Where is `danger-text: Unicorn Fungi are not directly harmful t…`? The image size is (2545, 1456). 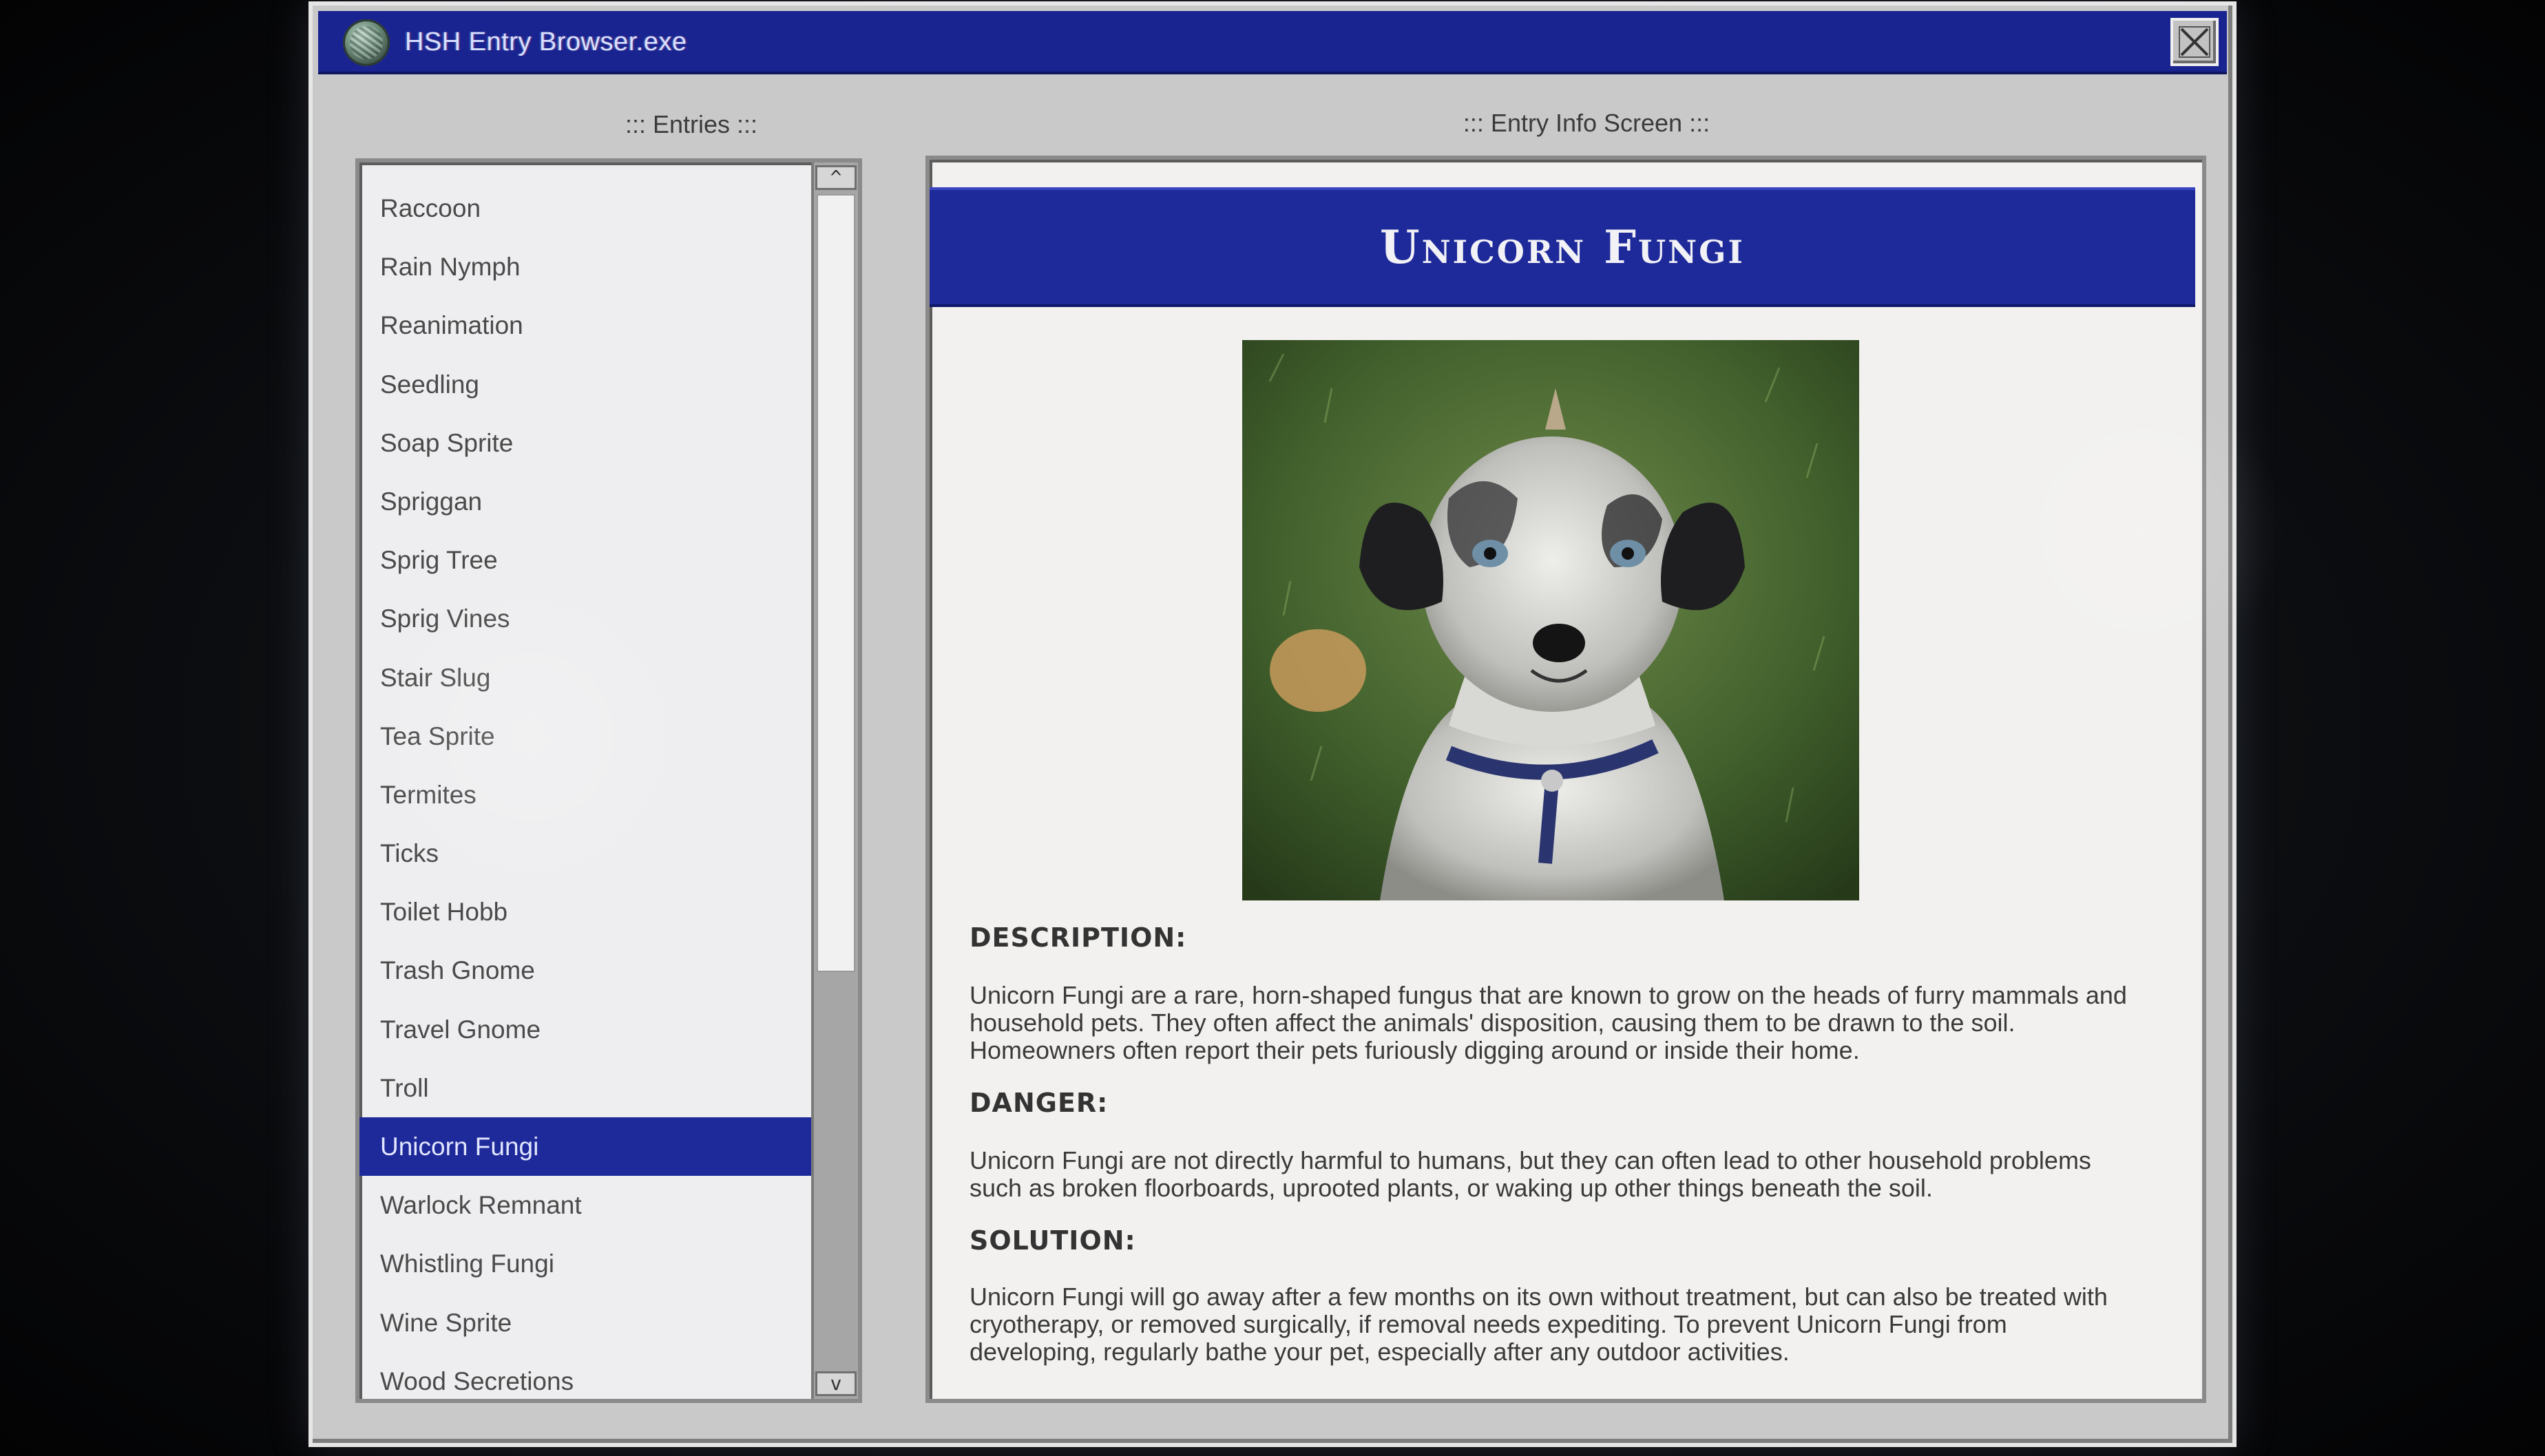
danger-text: Unicorn Fungi are not directly harmful t… is located at coordinates (1530, 1174).